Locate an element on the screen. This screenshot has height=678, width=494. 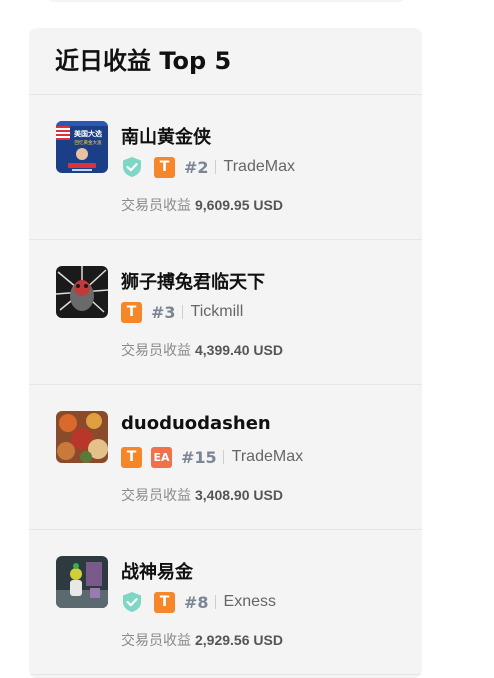
earnings-value: 2,929.56 USD is located at coordinates (239, 640).